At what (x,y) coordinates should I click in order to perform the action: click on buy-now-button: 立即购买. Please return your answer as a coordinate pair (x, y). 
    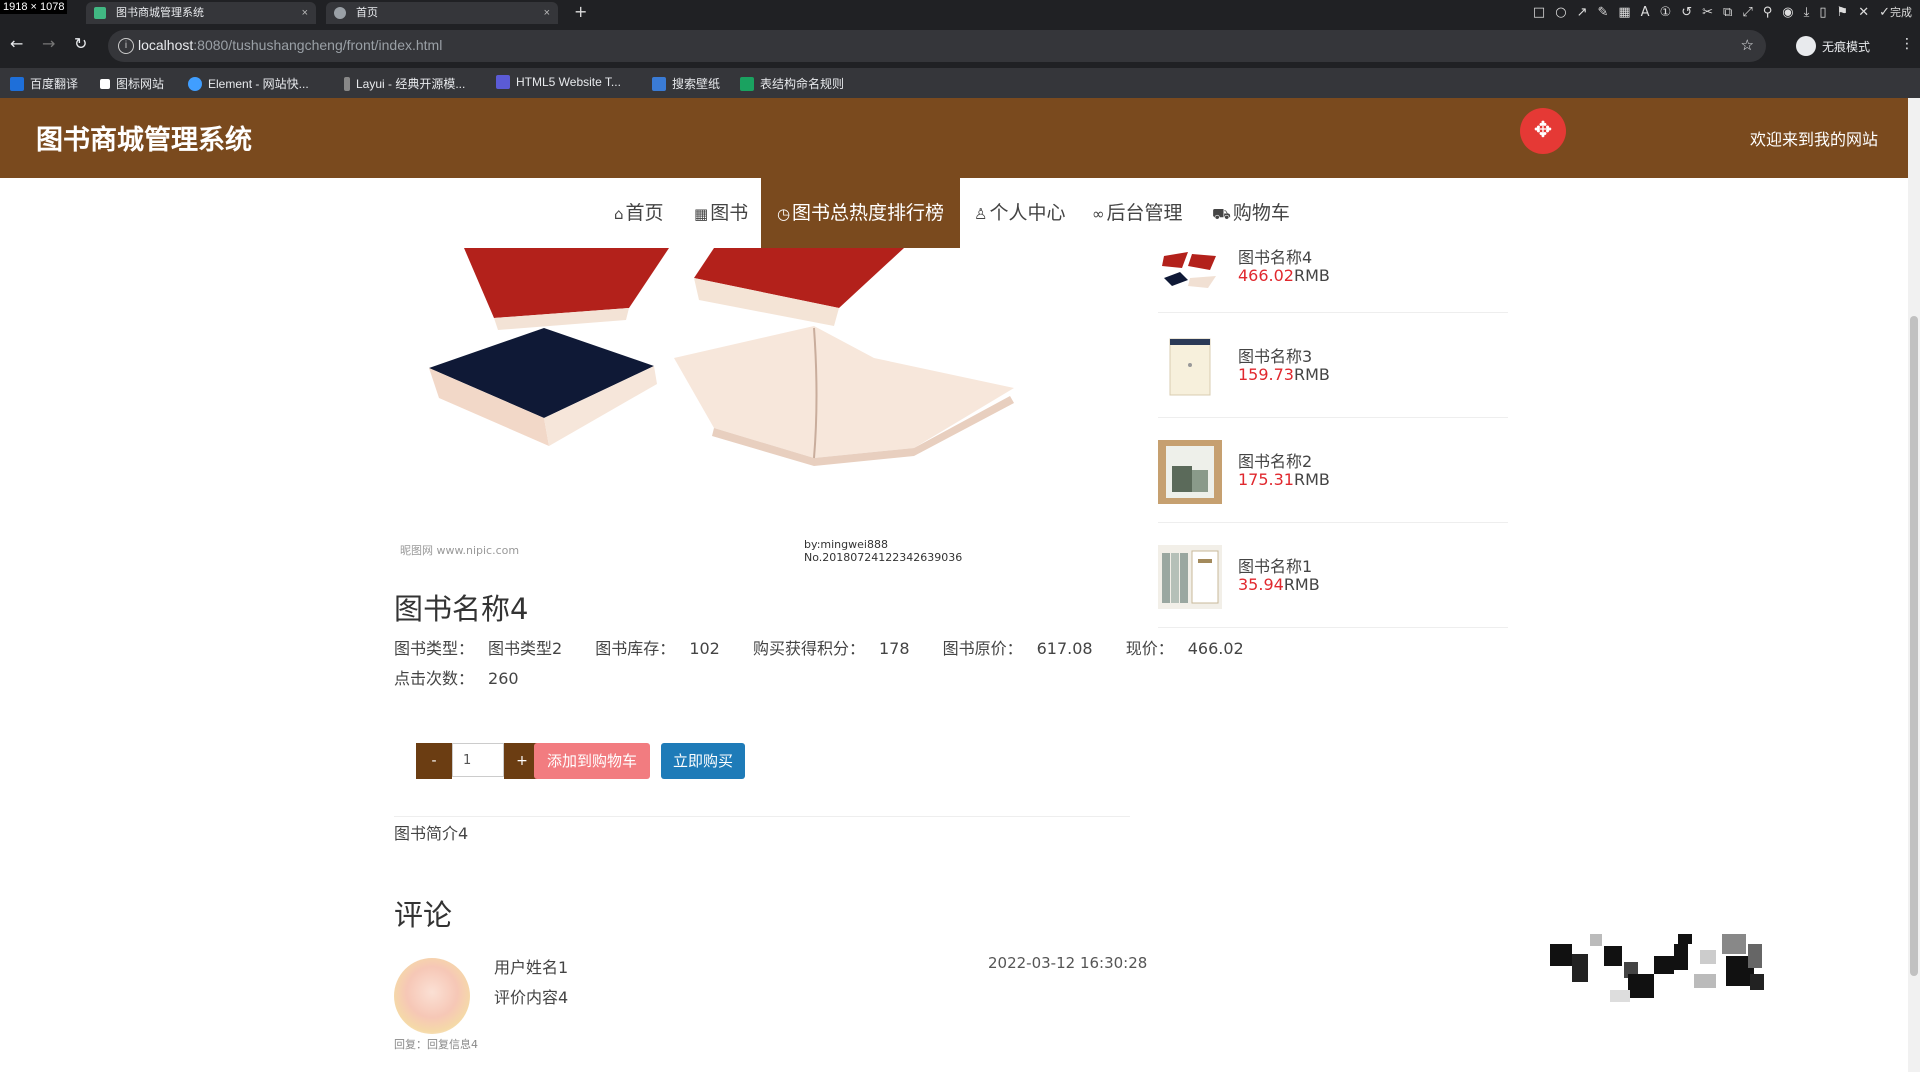
    Looking at the image, I should click on (703, 761).